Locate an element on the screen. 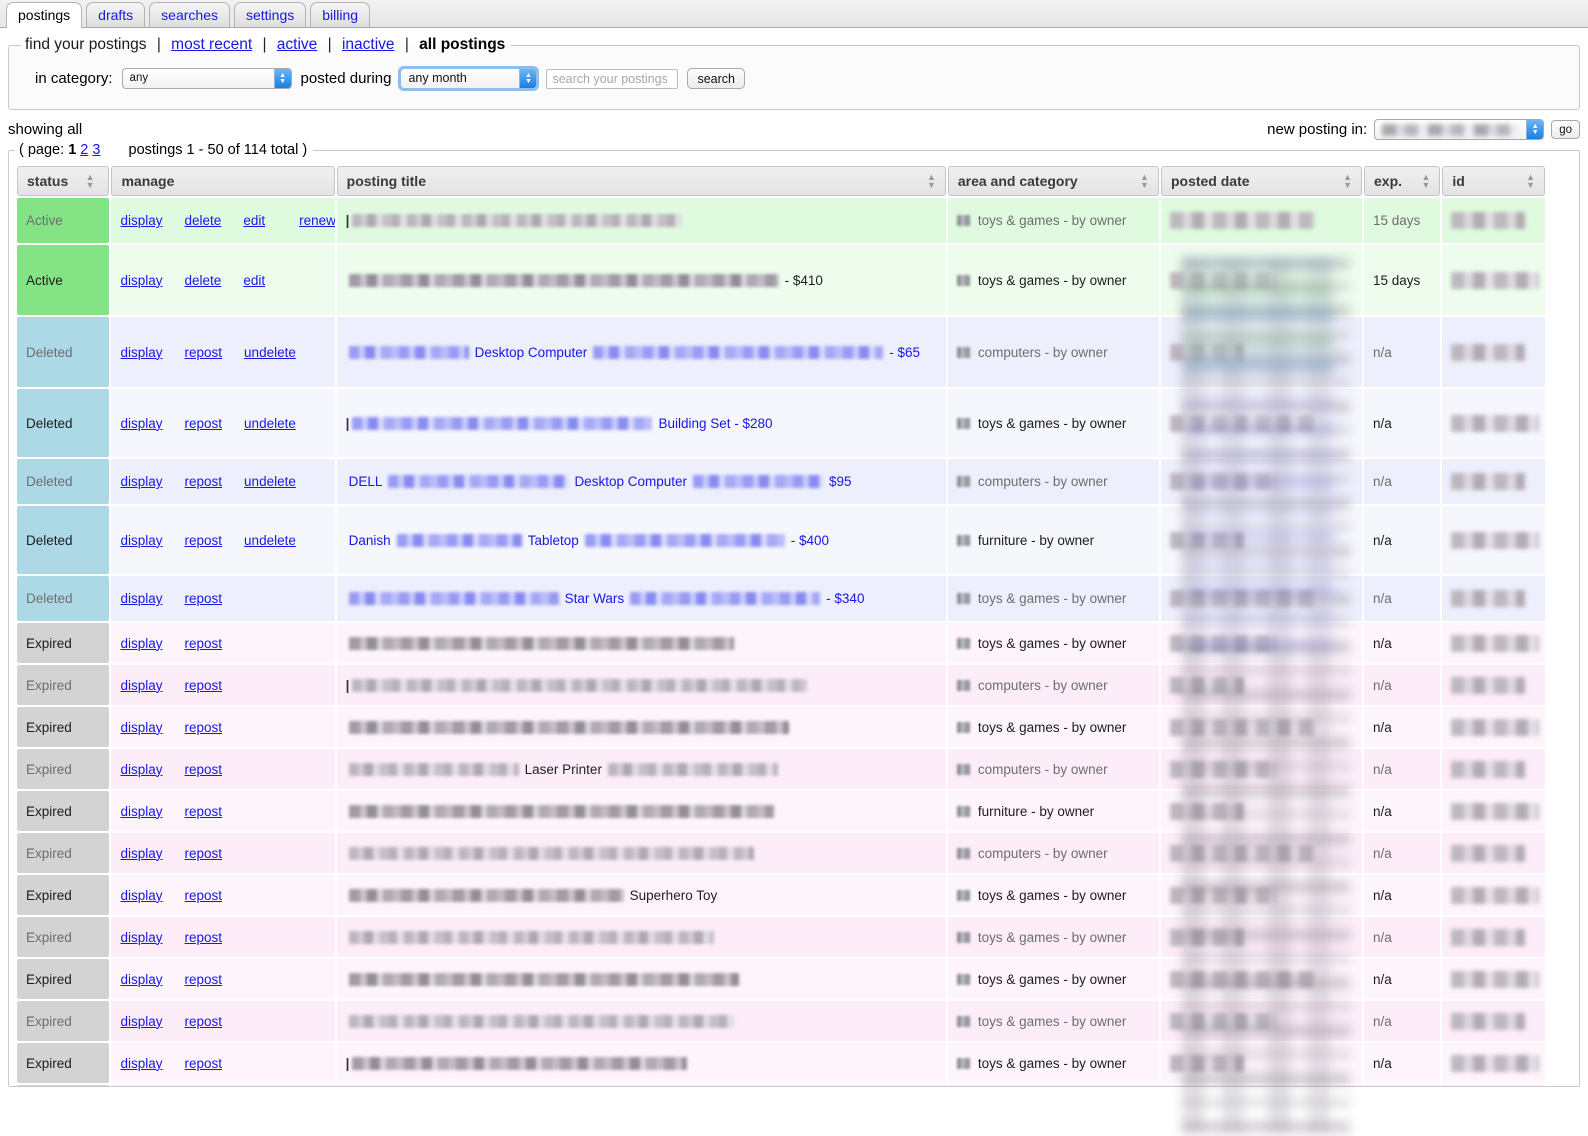  col-header-status: status ▲ ▼ is located at coordinates (63, 181).